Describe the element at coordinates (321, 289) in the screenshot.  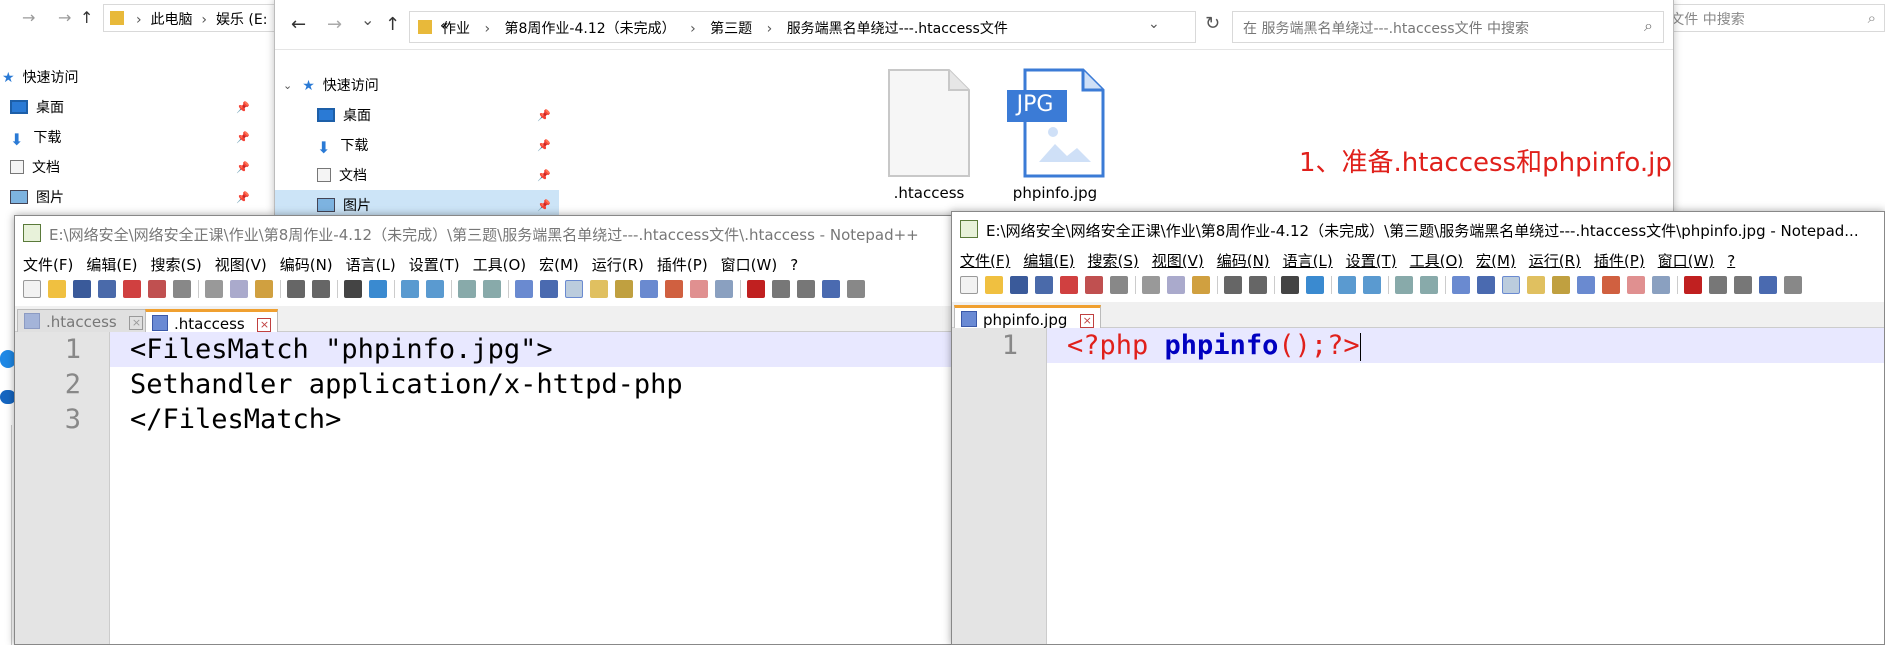
I see `redo-icon` at that location.